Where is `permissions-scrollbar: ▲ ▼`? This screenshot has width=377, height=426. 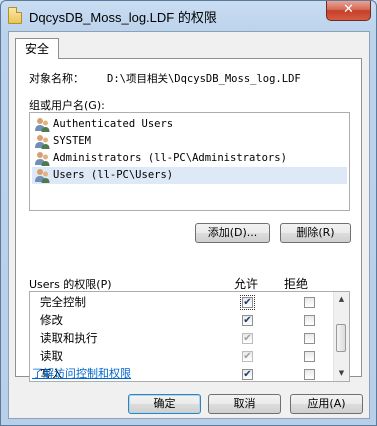
permissions-scrollbar: ▲ ▼ is located at coordinates (341, 336).